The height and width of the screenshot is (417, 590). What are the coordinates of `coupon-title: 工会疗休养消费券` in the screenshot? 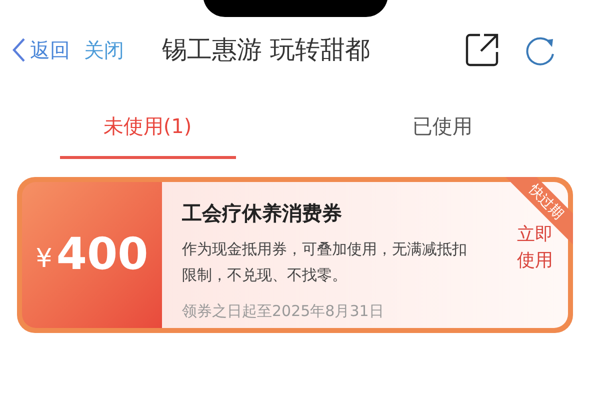 It's located at (262, 213).